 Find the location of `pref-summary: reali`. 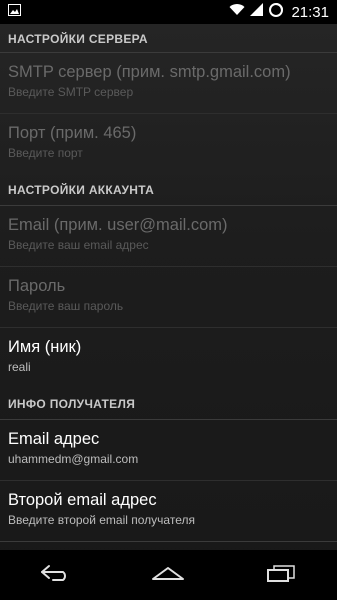

pref-summary: reali is located at coordinates (19, 367).